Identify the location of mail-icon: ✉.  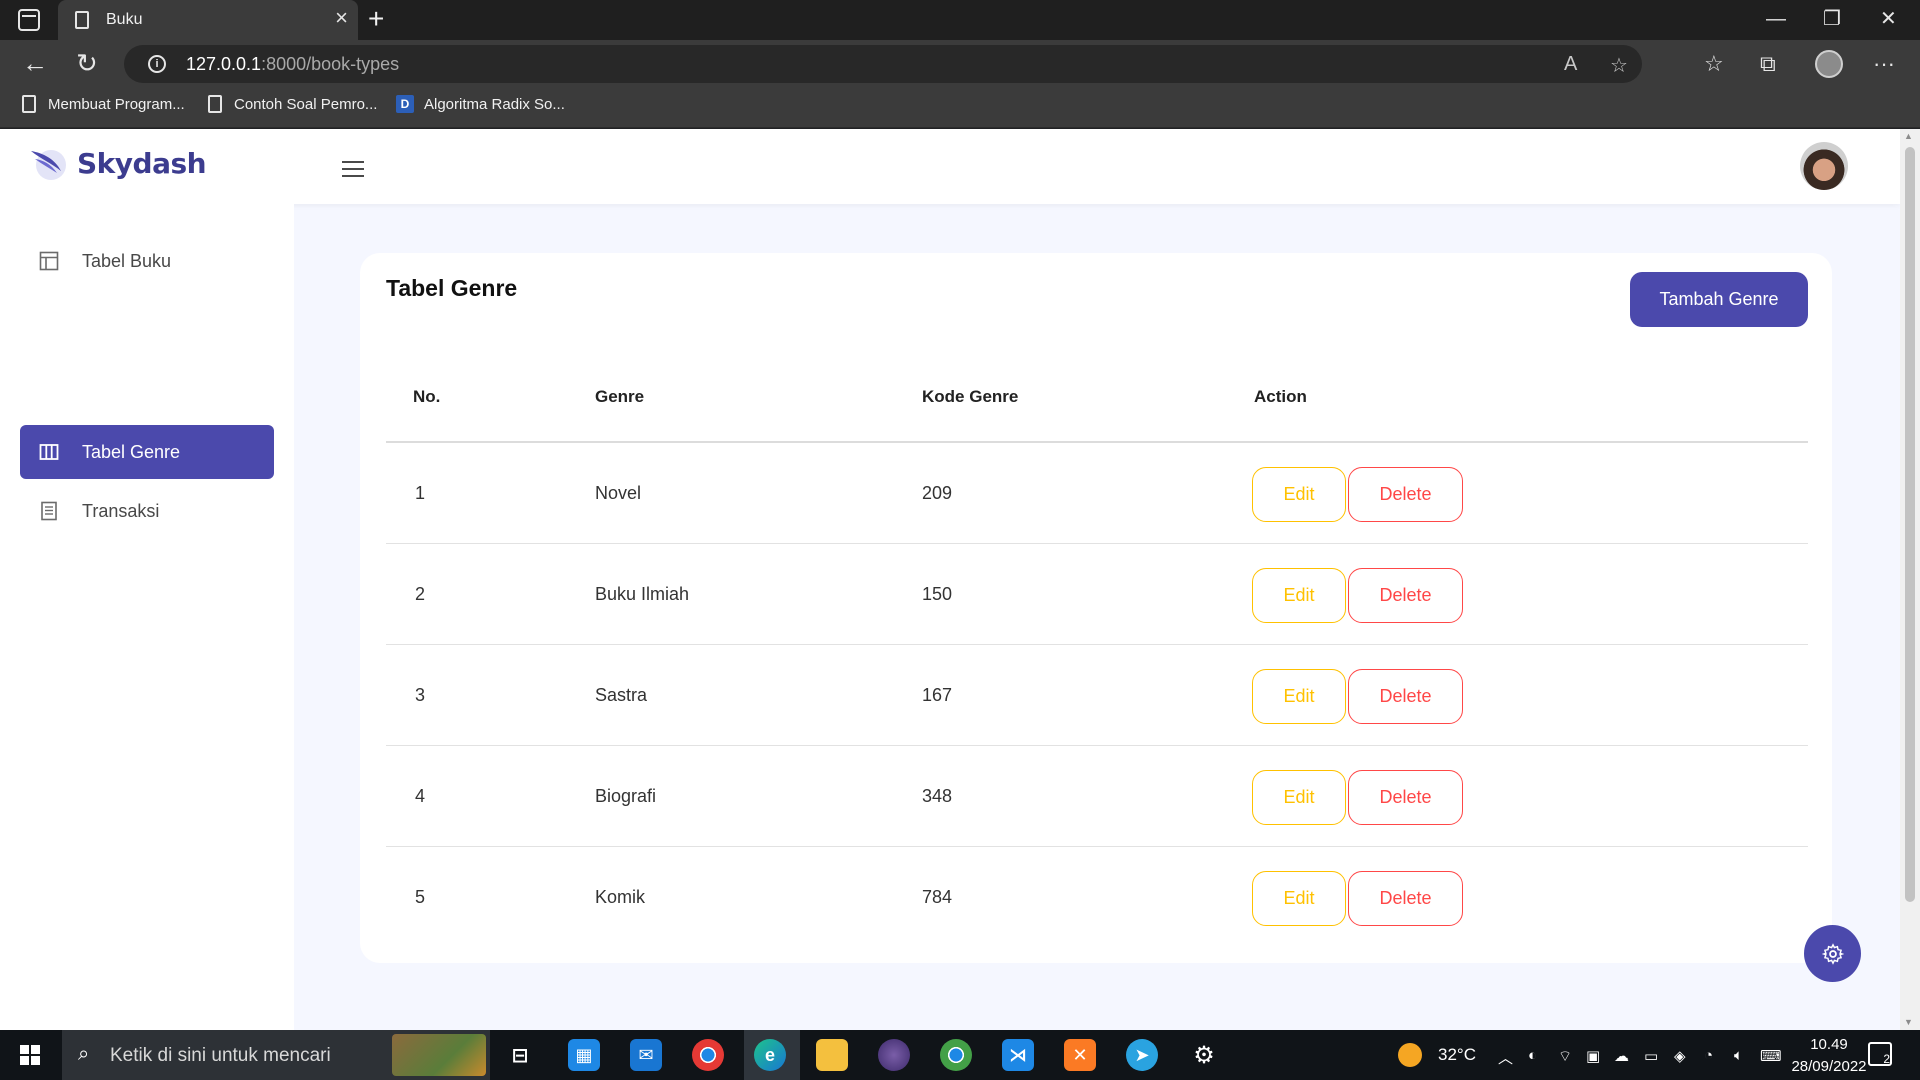
(646, 1055).